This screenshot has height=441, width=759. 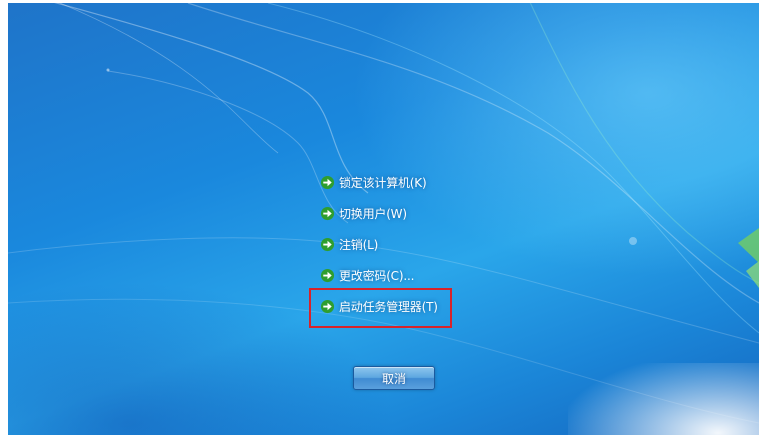 I want to click on option-log-off: 注销(L), so click(x=379, y=244).